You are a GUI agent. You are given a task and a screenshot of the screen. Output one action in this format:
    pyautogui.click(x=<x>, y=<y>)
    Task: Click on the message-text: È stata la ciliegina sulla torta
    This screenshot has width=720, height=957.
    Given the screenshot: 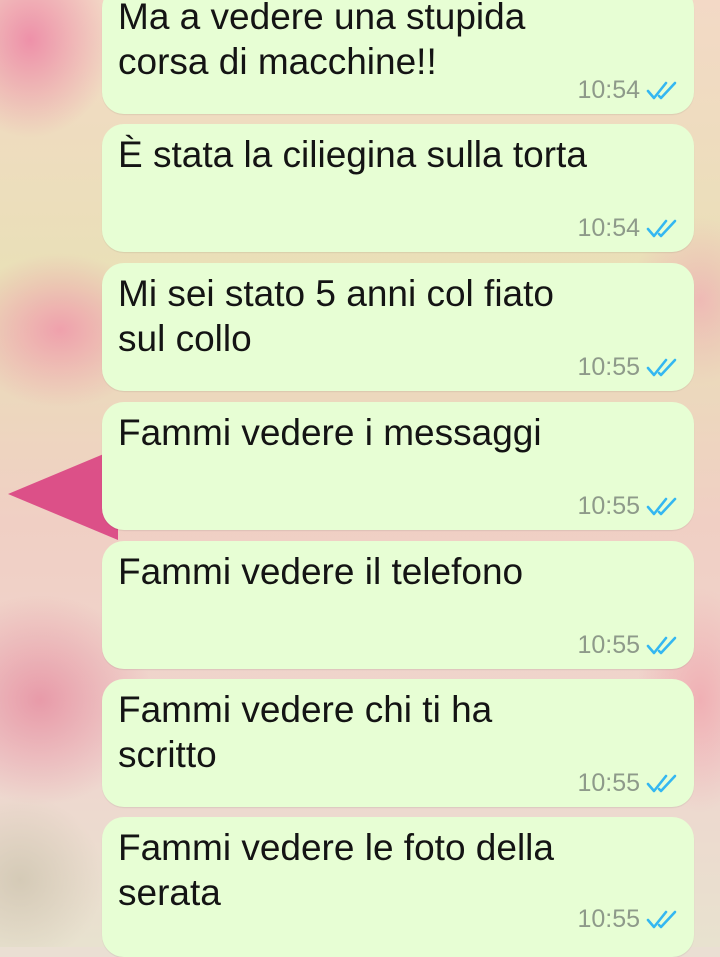 What is the action you would take?
    pyautogui.click(x=352, y=154)
    